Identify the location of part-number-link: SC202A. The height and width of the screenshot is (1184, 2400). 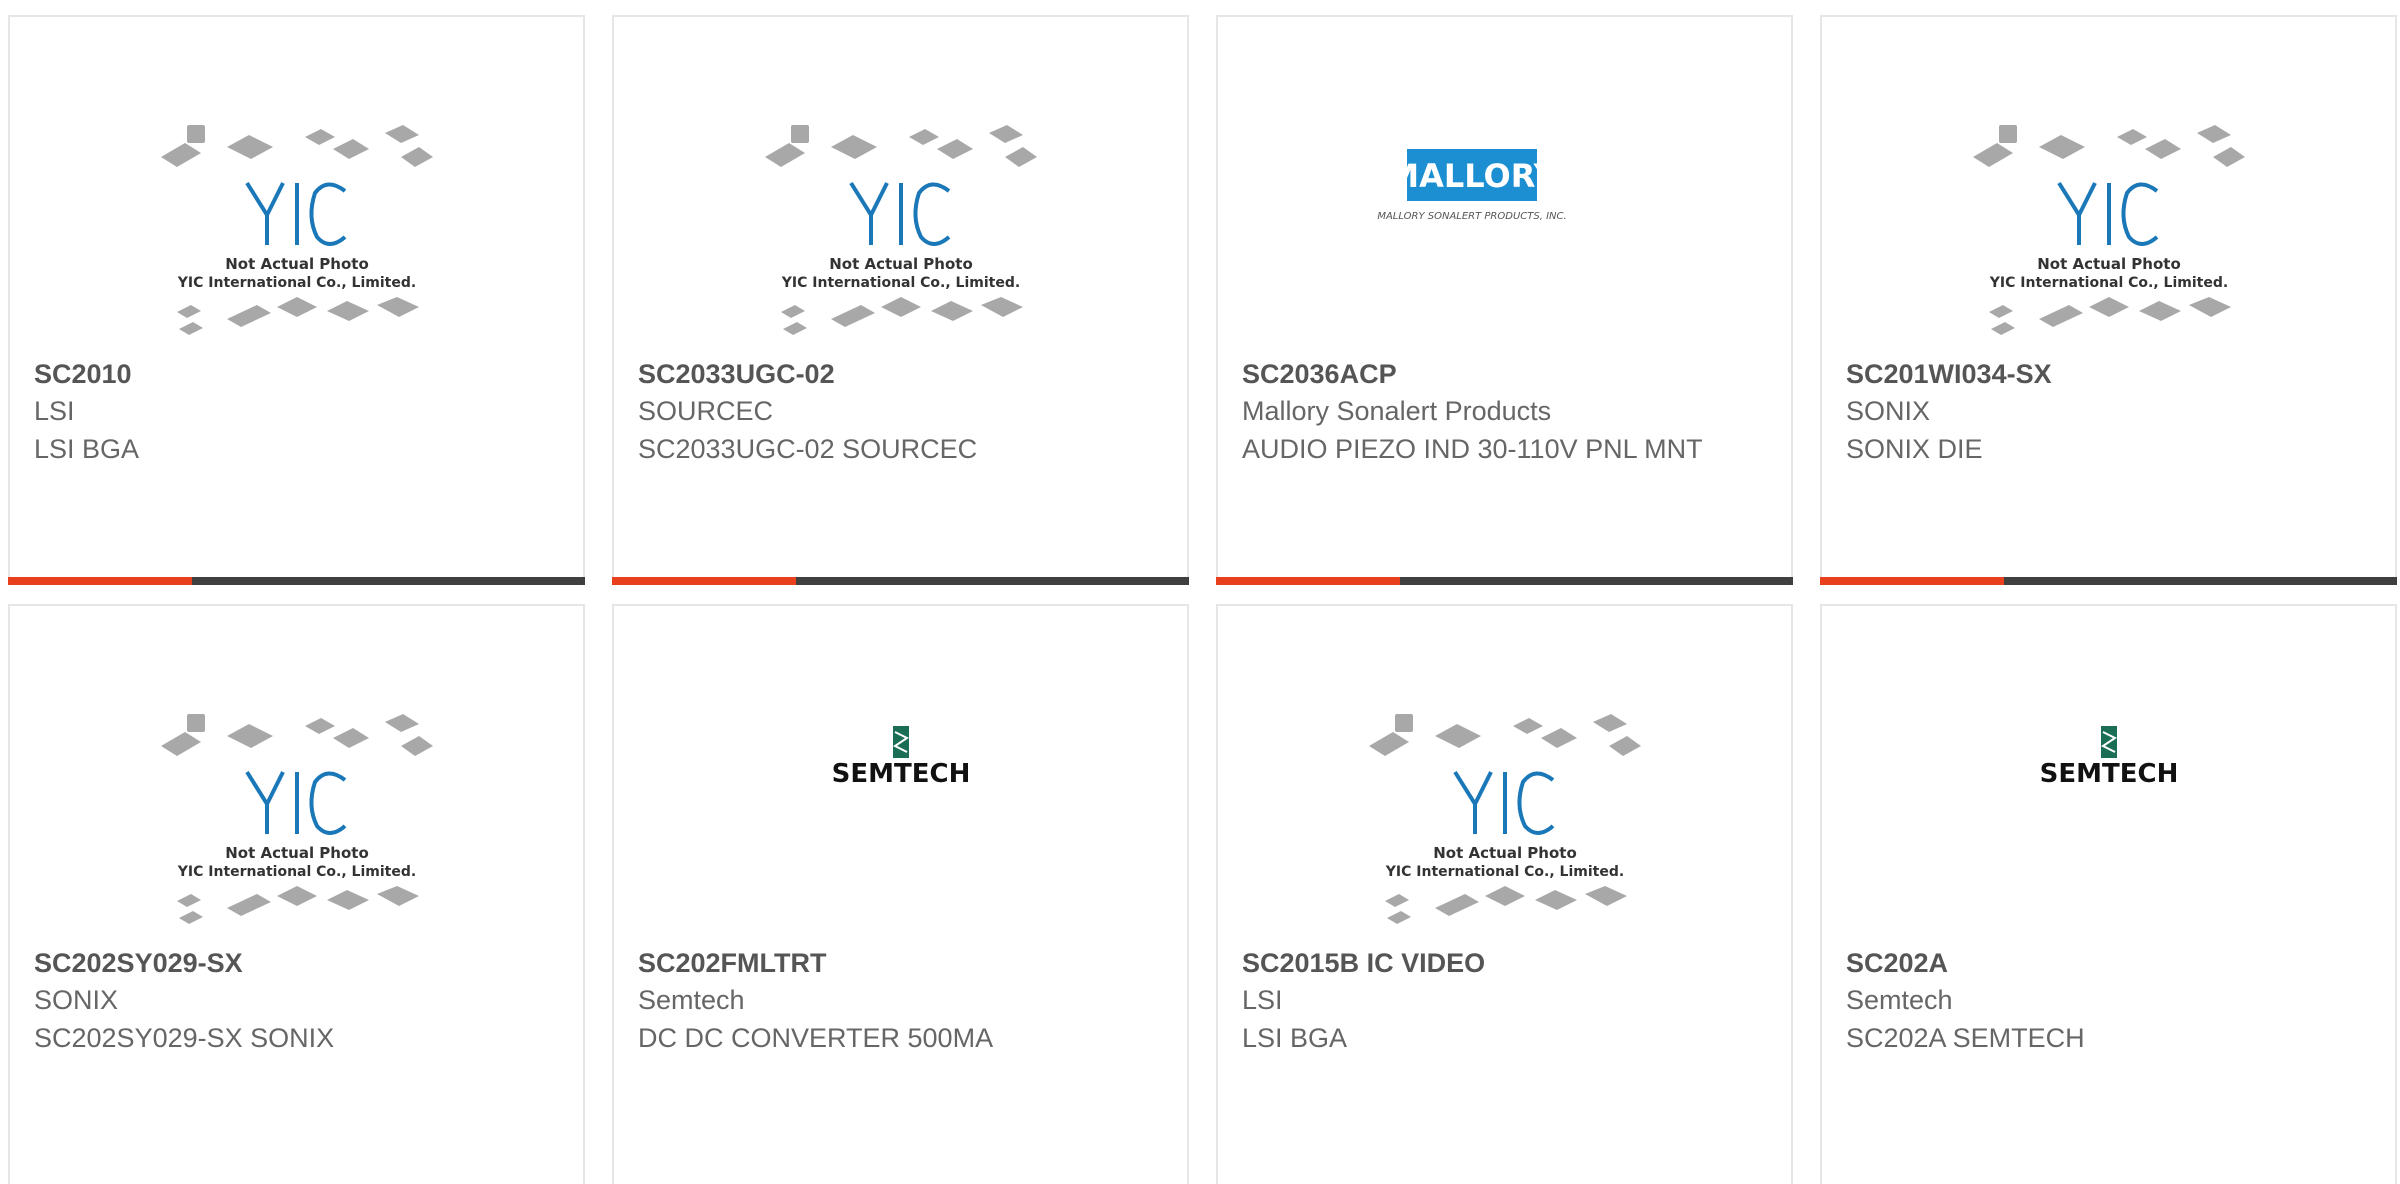
(1897, 963).